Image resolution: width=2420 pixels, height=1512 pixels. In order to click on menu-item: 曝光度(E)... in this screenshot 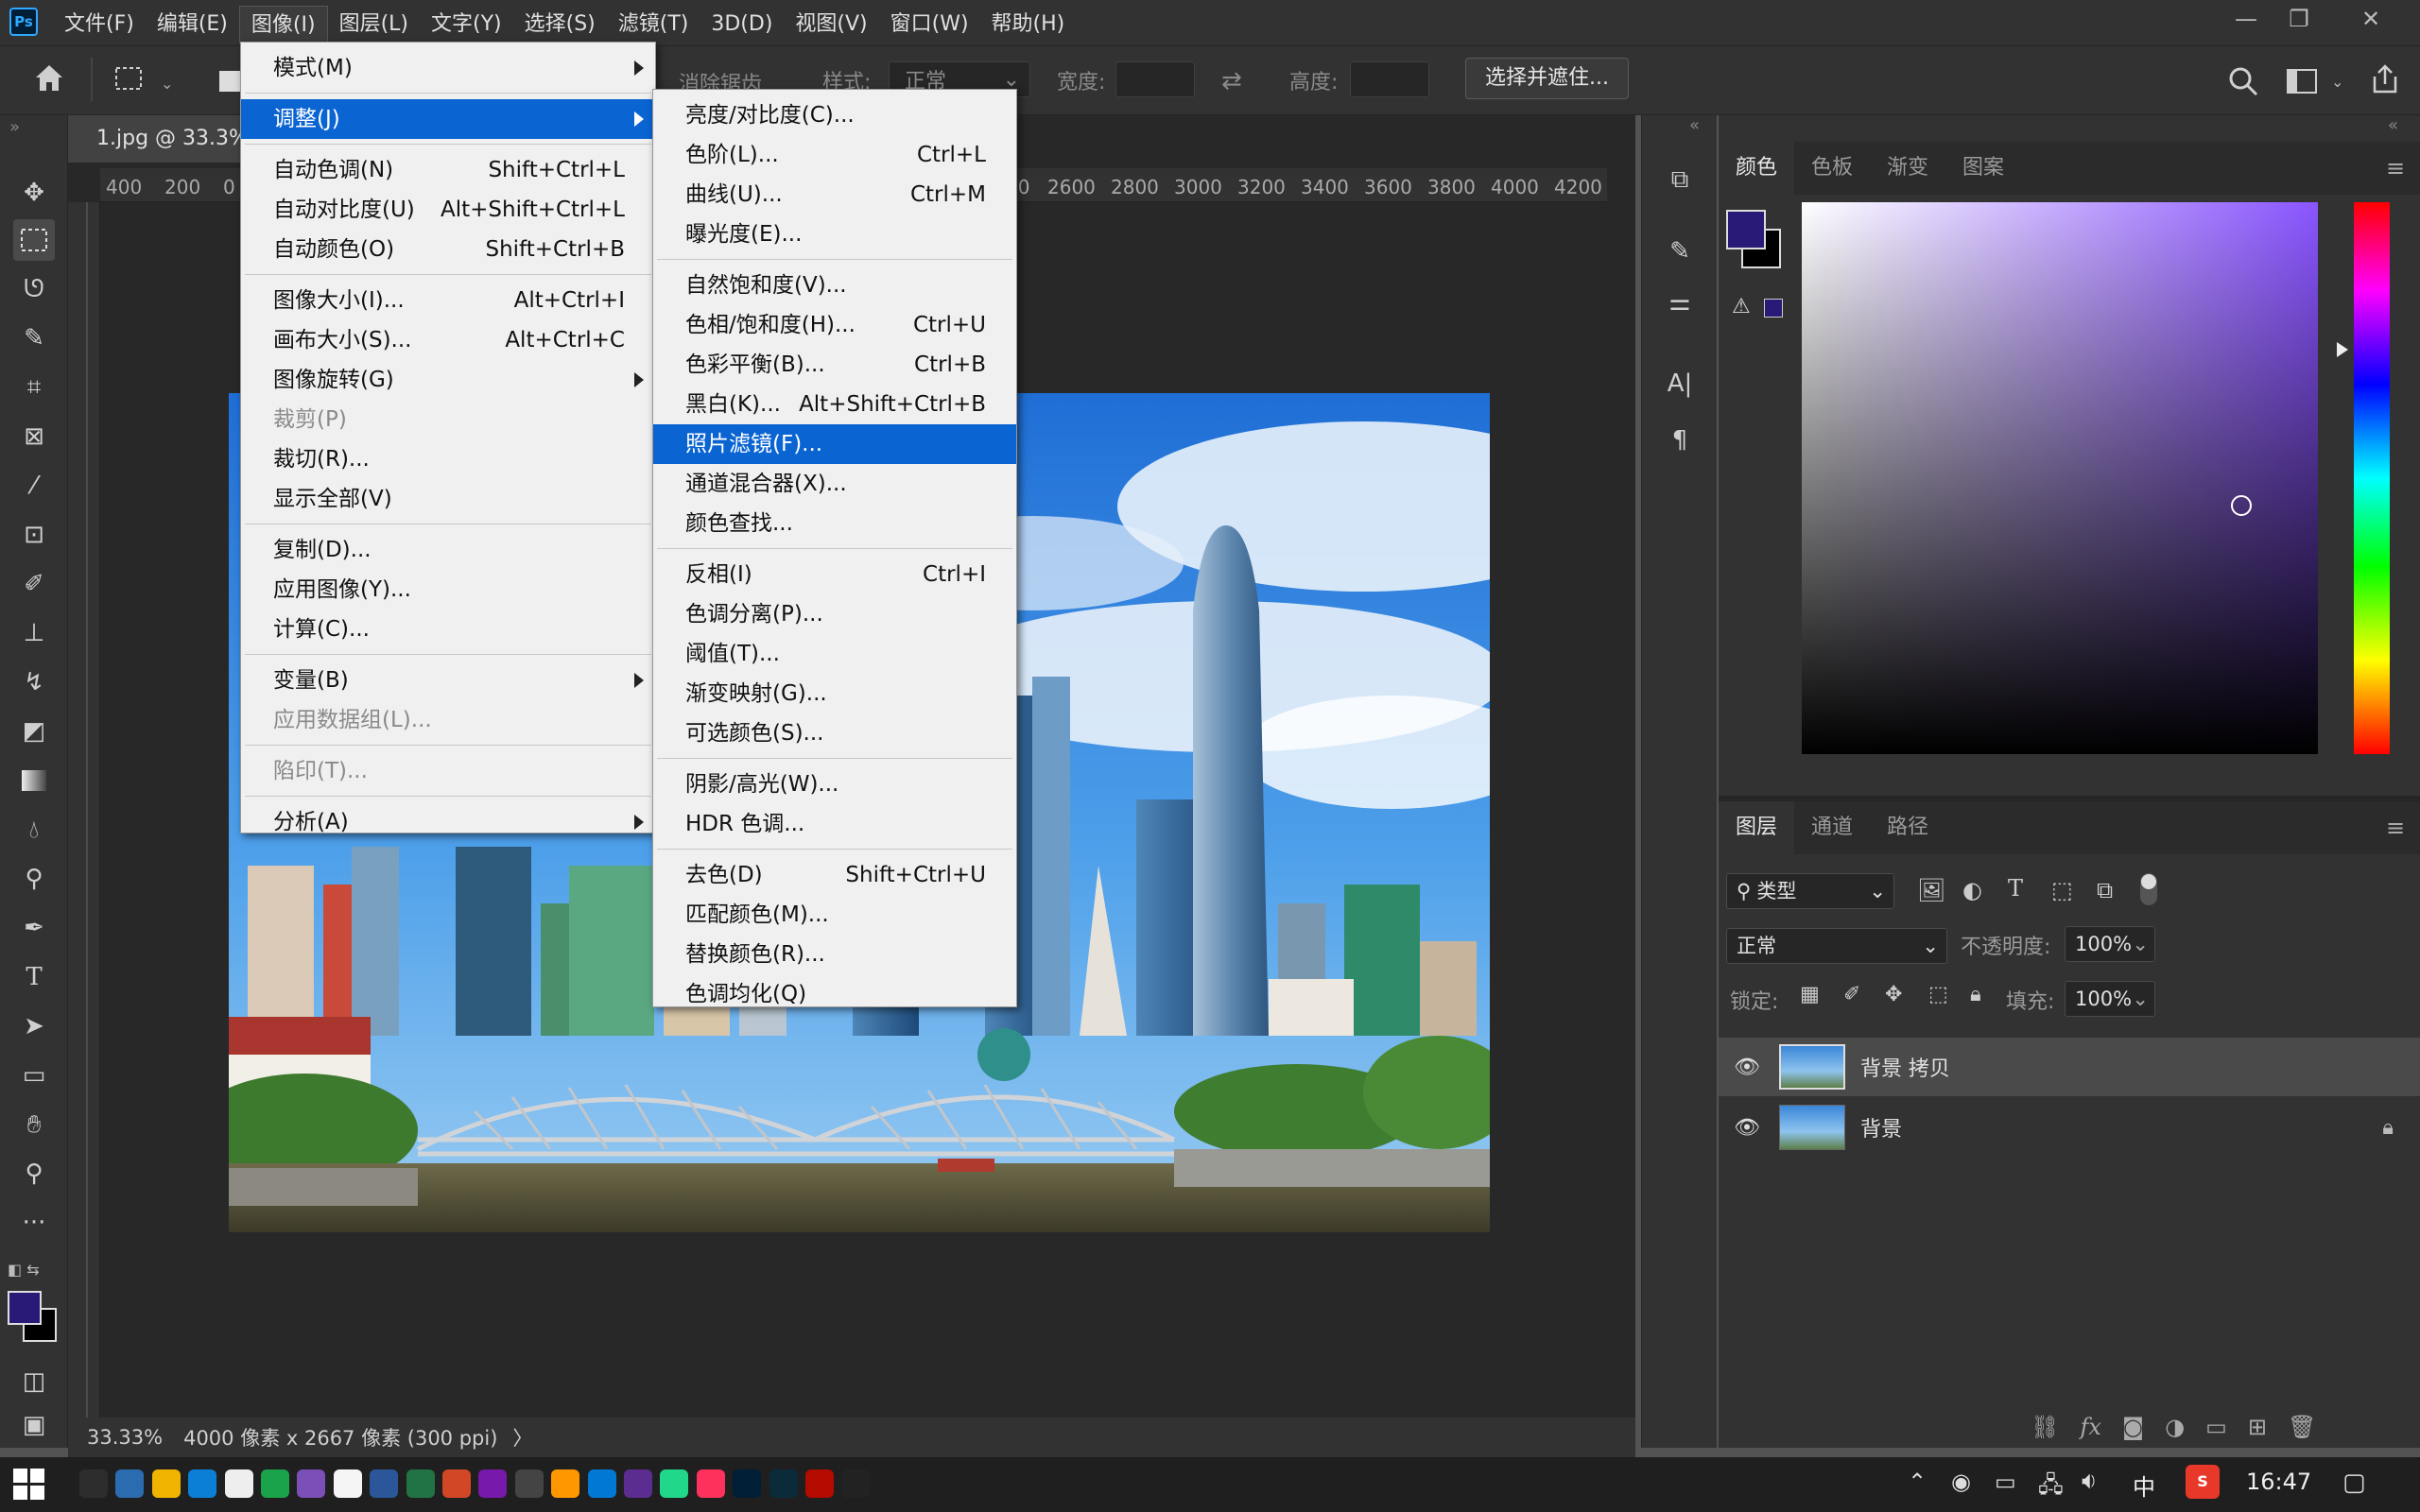, I will do `click(834, 234)`.